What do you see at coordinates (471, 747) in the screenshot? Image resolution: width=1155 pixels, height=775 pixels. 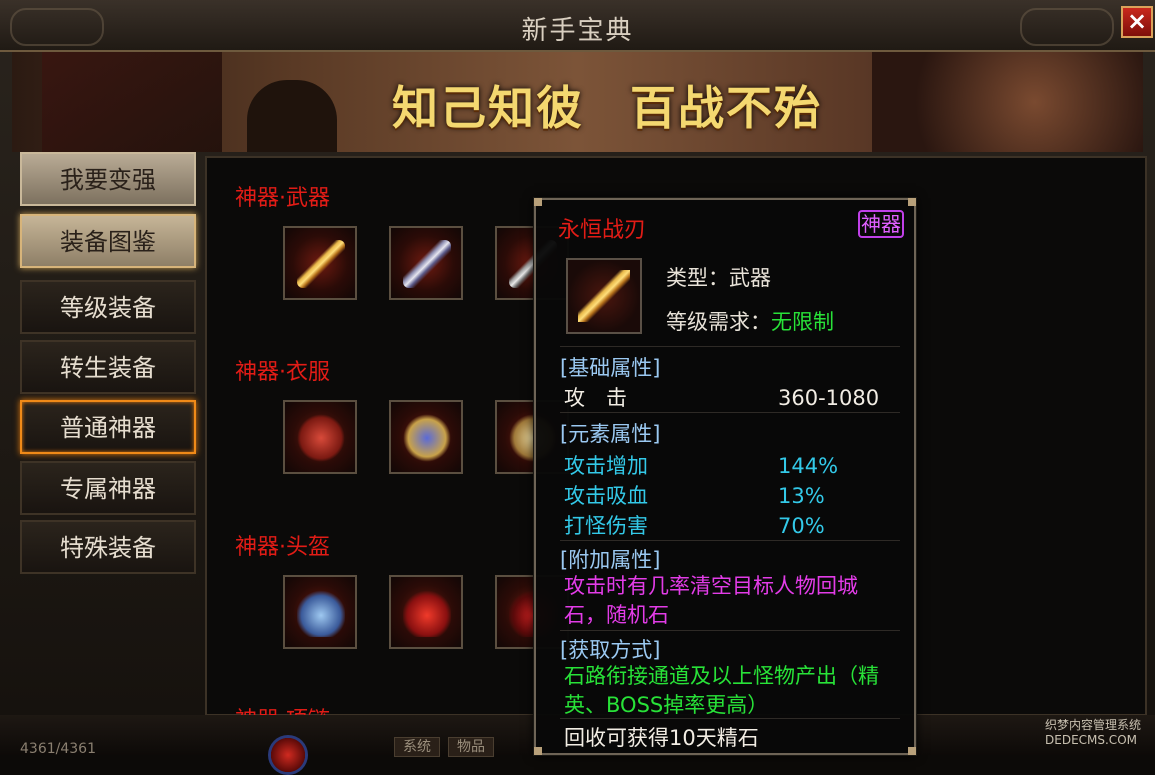 I see `tab-item: 物品` at bounding box center [471, 747].